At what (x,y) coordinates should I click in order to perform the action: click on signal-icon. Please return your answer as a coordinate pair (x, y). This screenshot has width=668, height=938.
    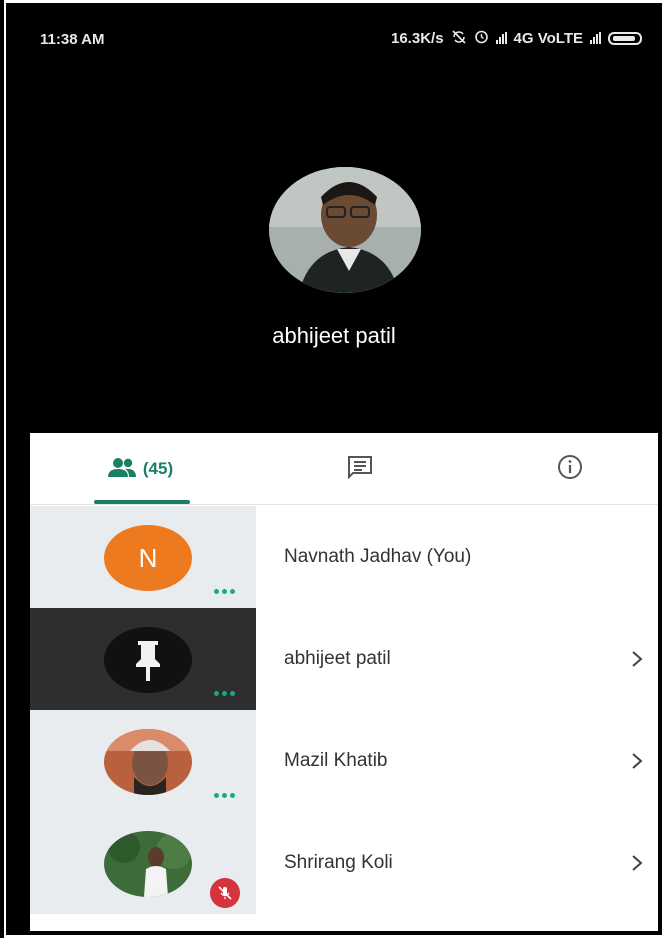
    Looking at the image, I should click on (501, 38).